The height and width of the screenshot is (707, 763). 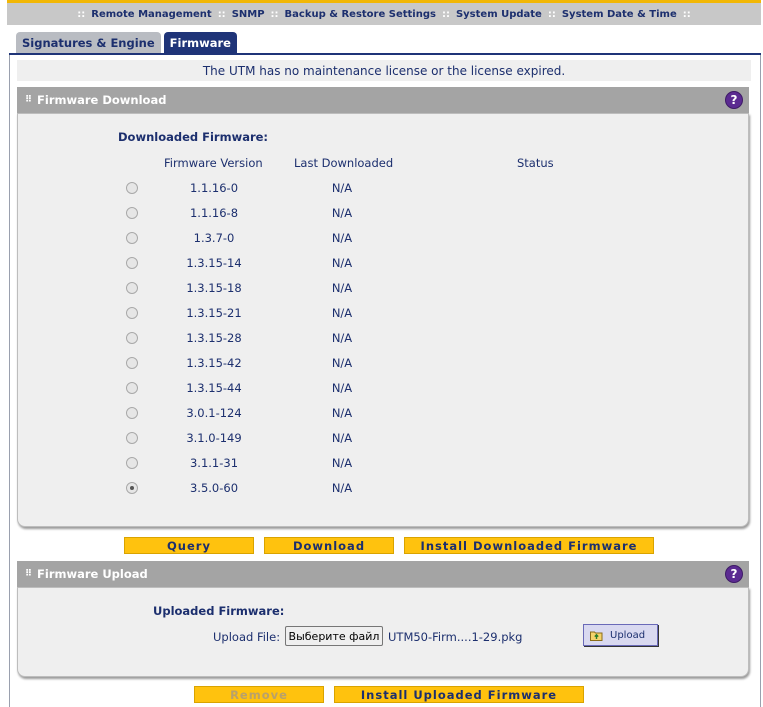 What do you see at coordinates (214, 363) in the screenshot?
I see `firmware-version: 1.3.15-42` at bounding box center [214, 363].